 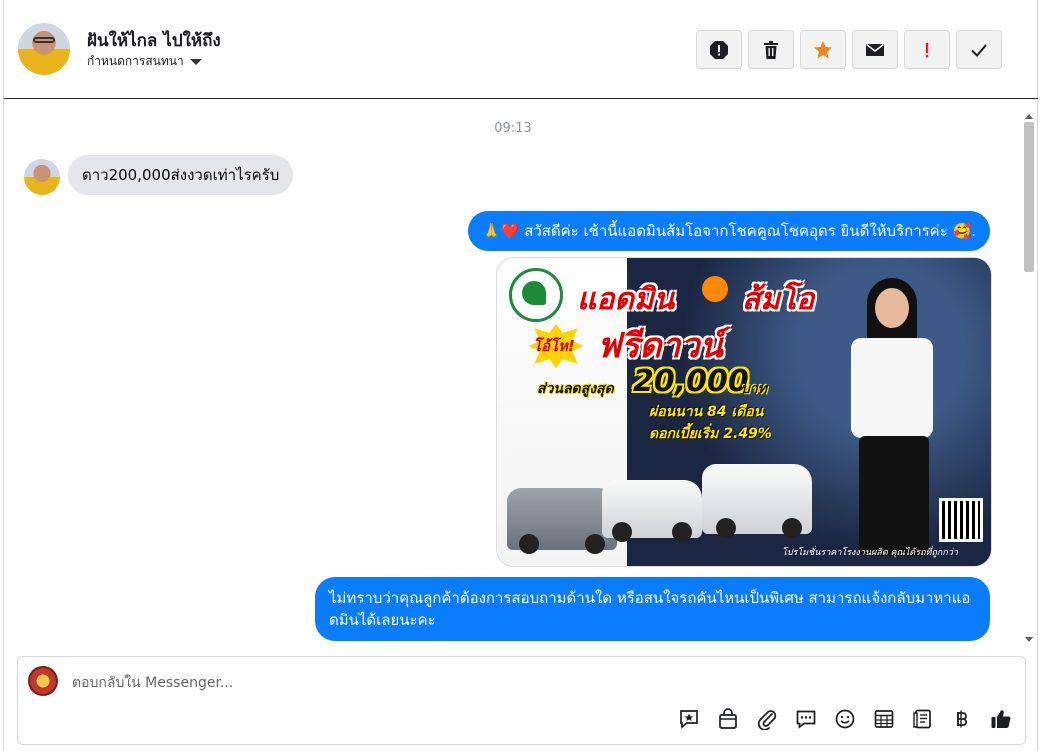 I want to click on report-spam-icon, so click(x=719, y=49).